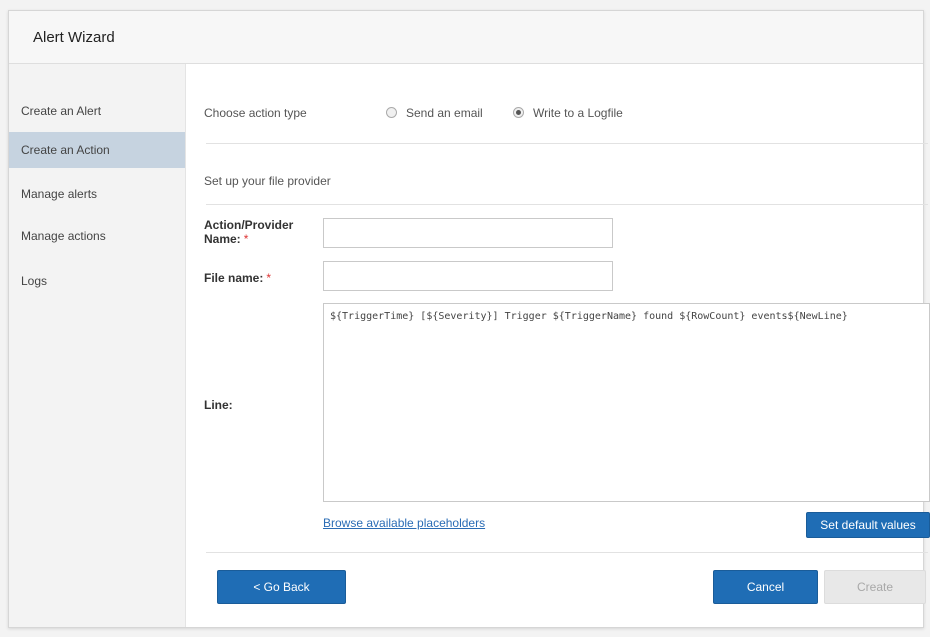 The image size is (930, 637). What do you see at coordinates (267, 181) in the screenshot?
I see `section-heading: Set up your file provider` at bounding box center [267, 181].